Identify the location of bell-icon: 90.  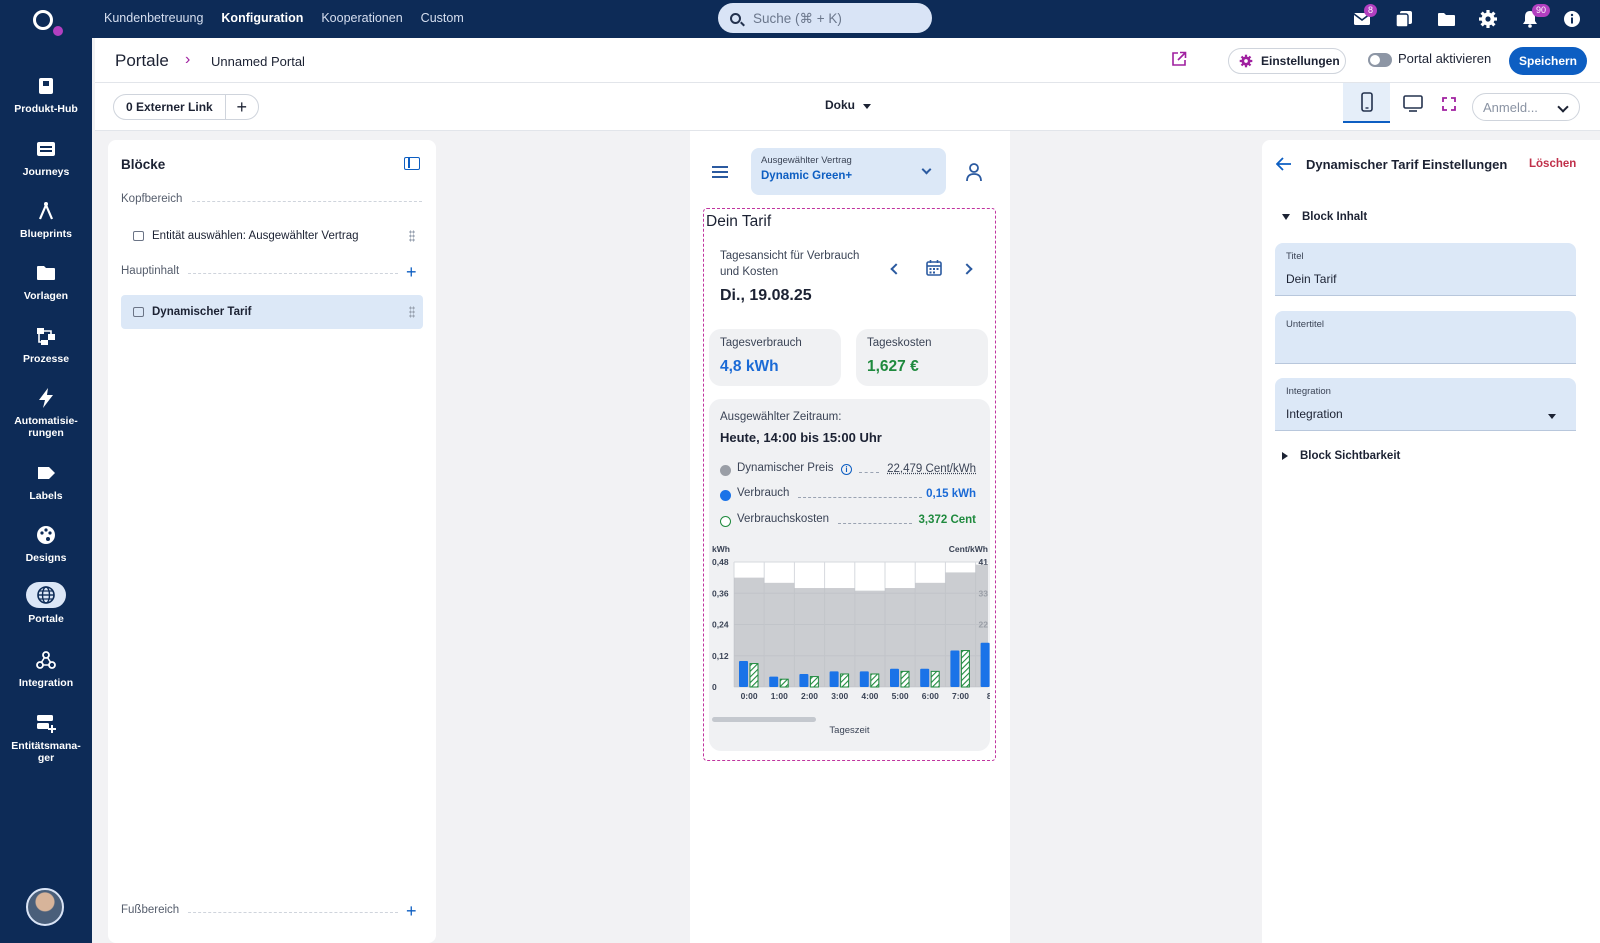
(1533, 18).